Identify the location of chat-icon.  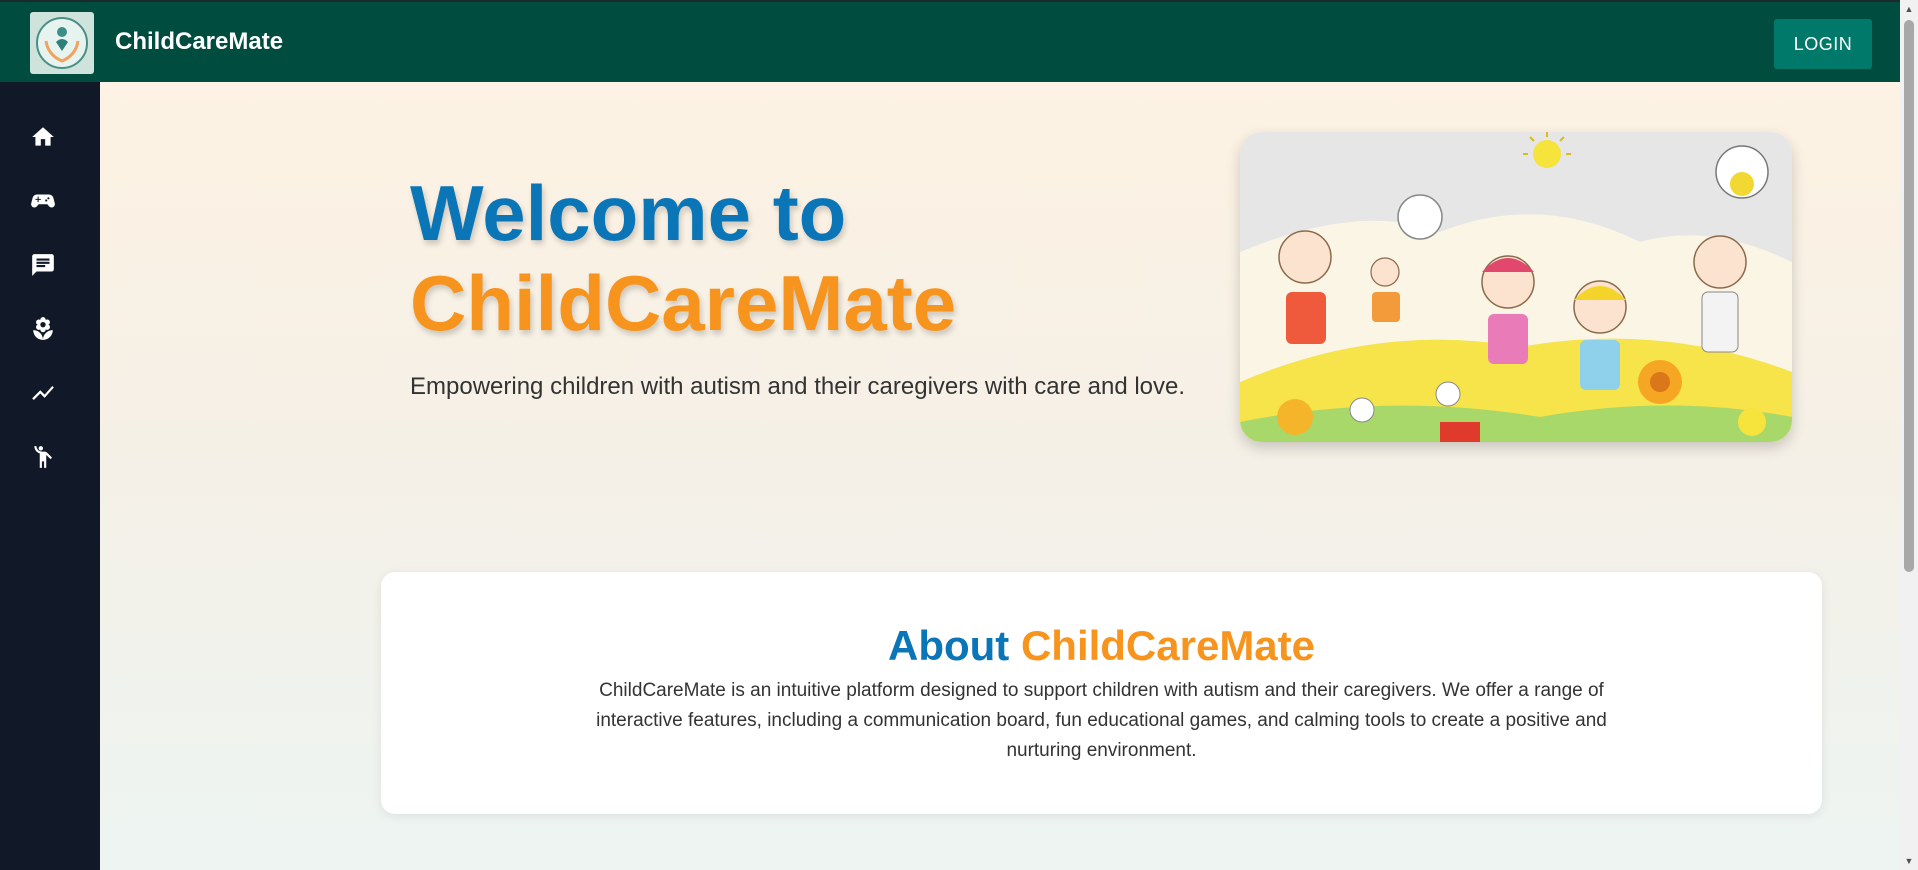
(43, 265).